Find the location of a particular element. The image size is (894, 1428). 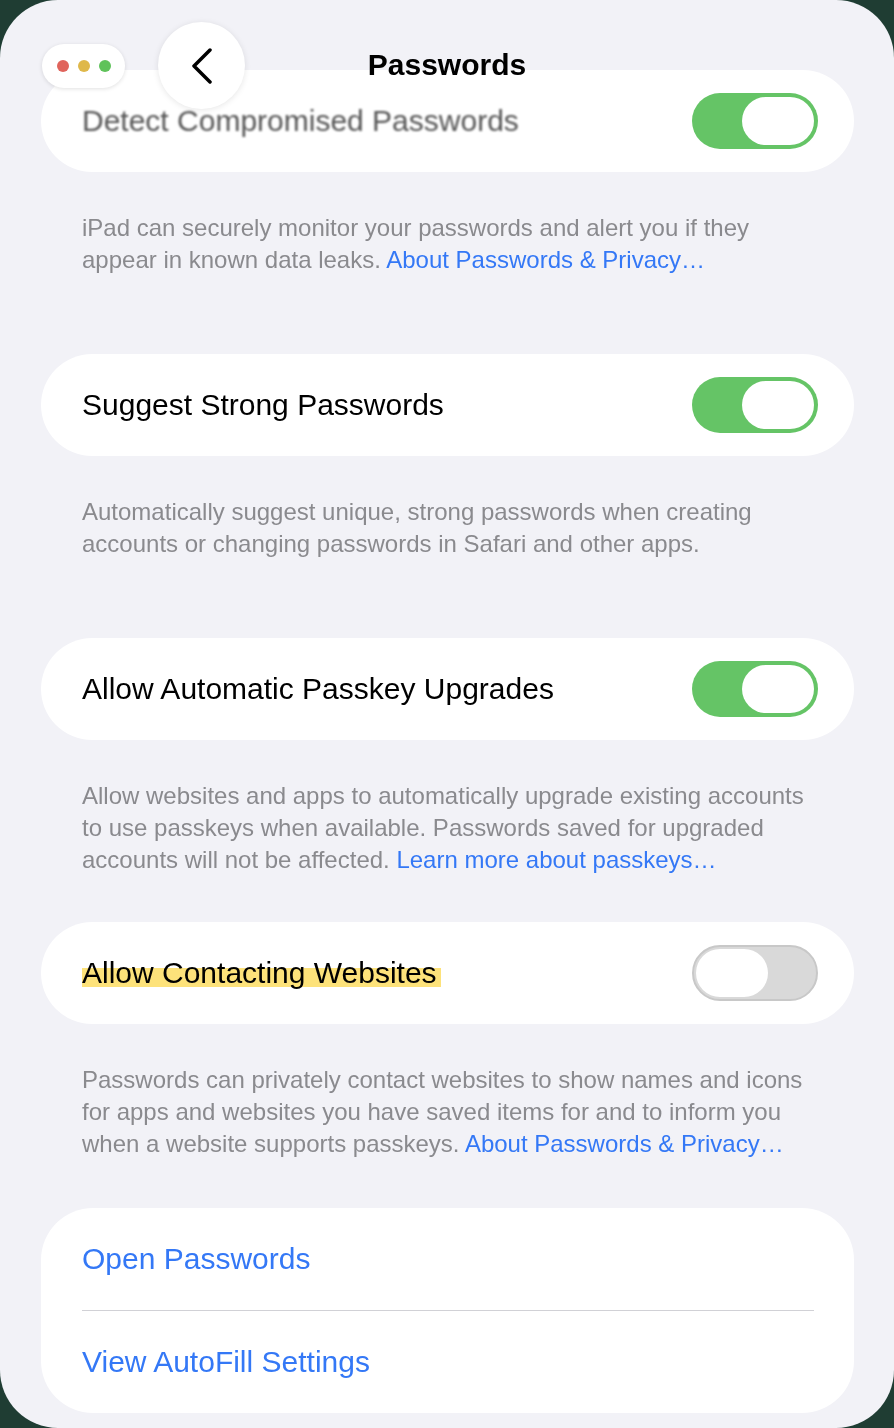

footer-text: Automatically suggest unique, strong passwords when creating accounts or changing passwords in Safari and other apps. is located at coordinates (417, 528).